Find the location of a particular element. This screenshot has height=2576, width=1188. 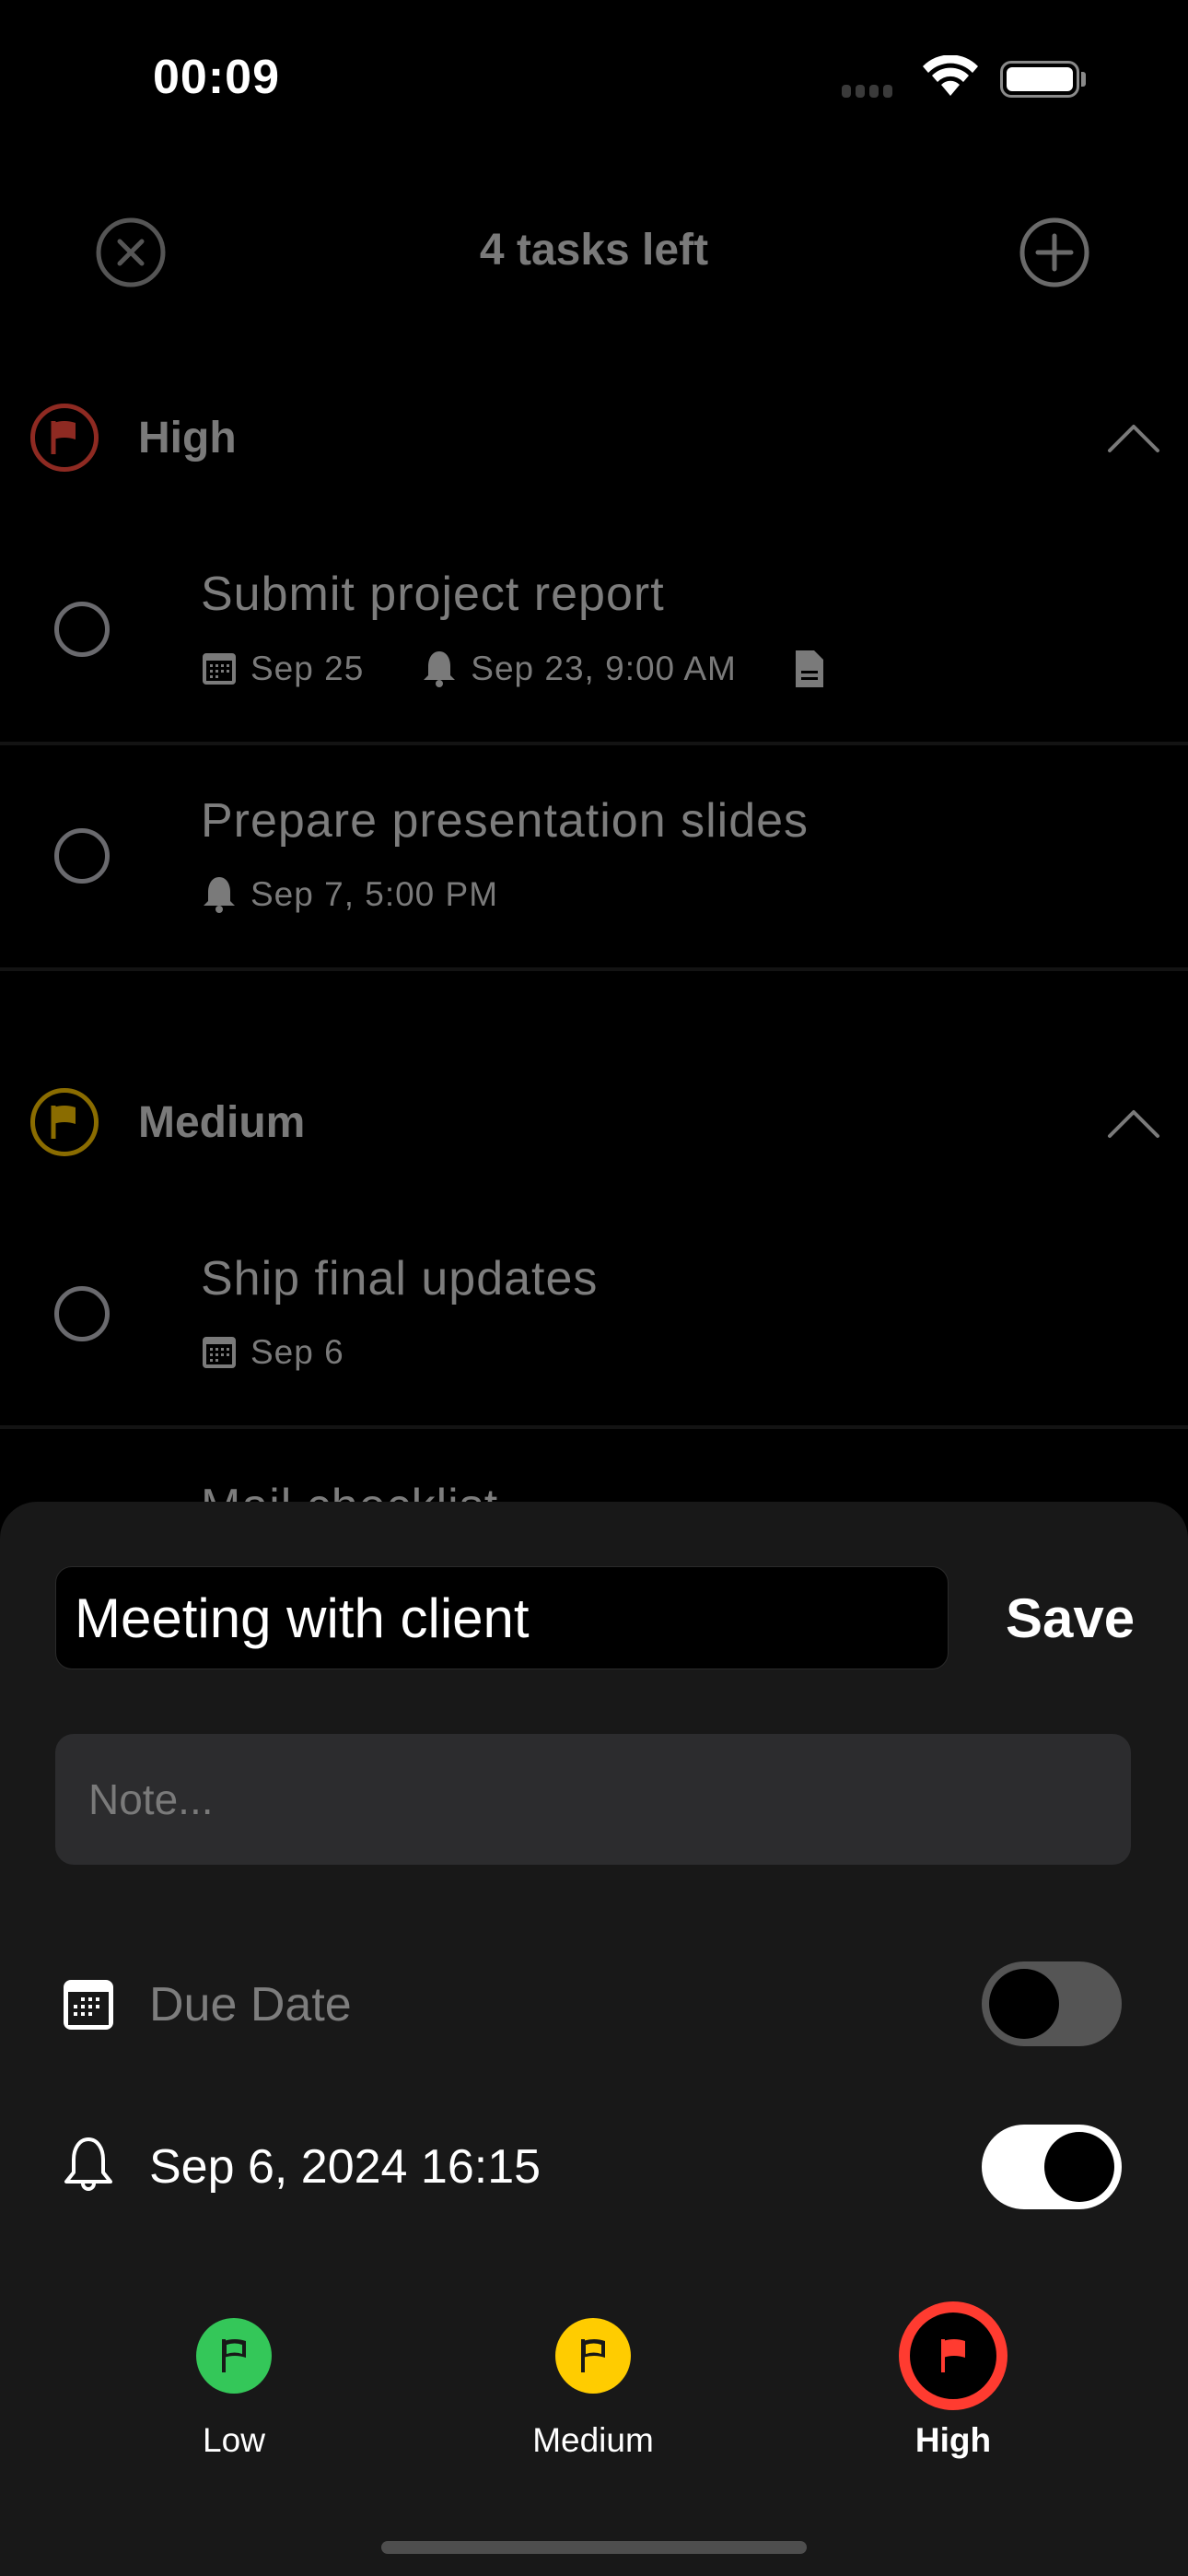

high-flag-icon is located at coordinates (953, 2355).